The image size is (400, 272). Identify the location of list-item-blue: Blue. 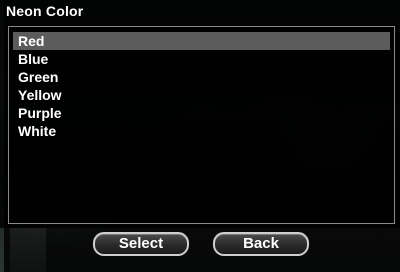
(201, 59).